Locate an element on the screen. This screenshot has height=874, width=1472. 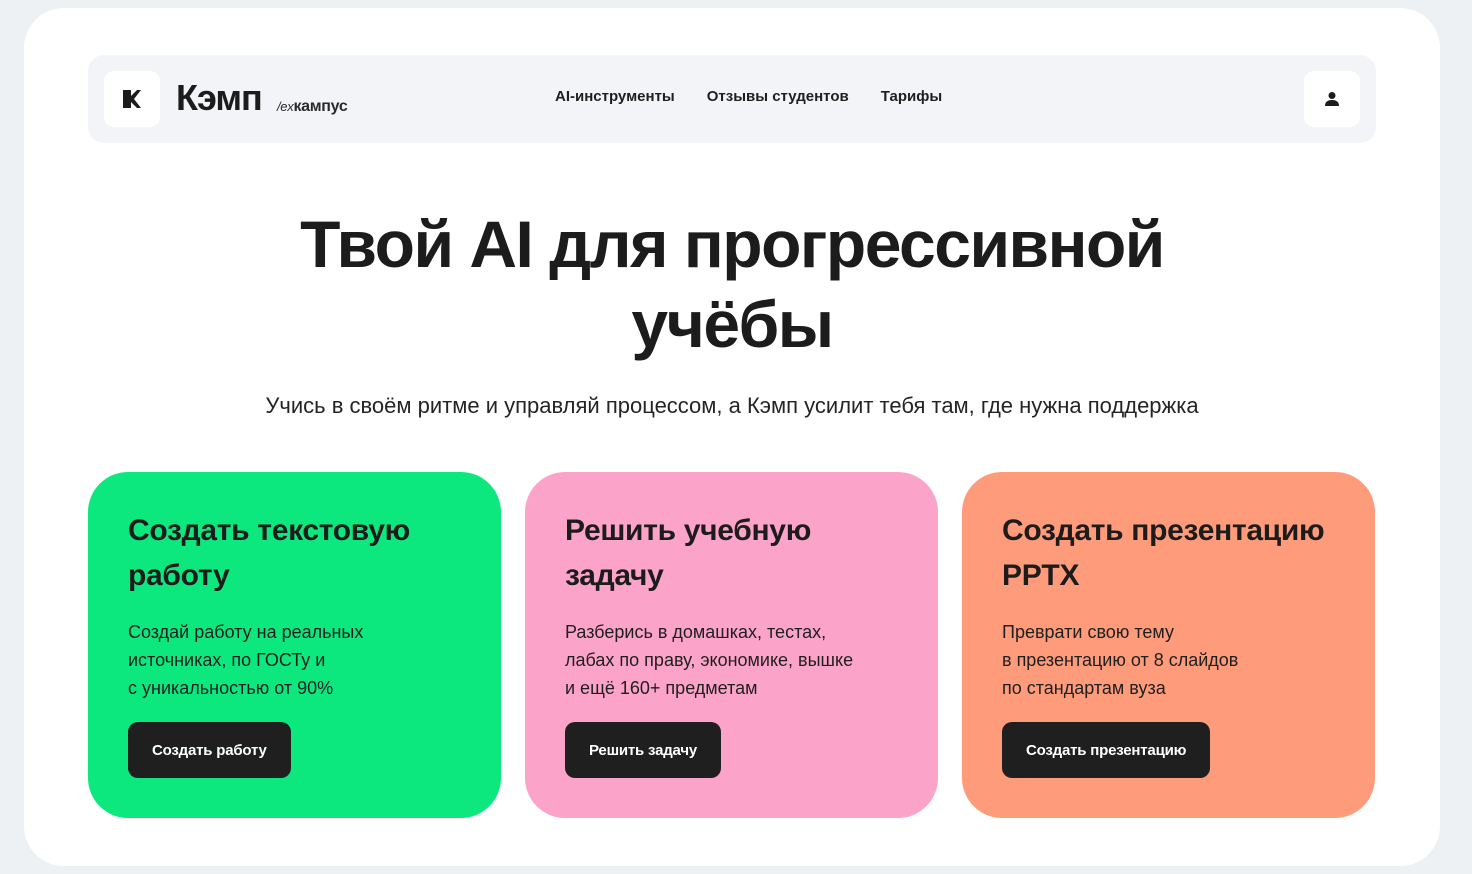
card-description-line: источниках, по ГОСТу и is located at coordinates (227, 660).